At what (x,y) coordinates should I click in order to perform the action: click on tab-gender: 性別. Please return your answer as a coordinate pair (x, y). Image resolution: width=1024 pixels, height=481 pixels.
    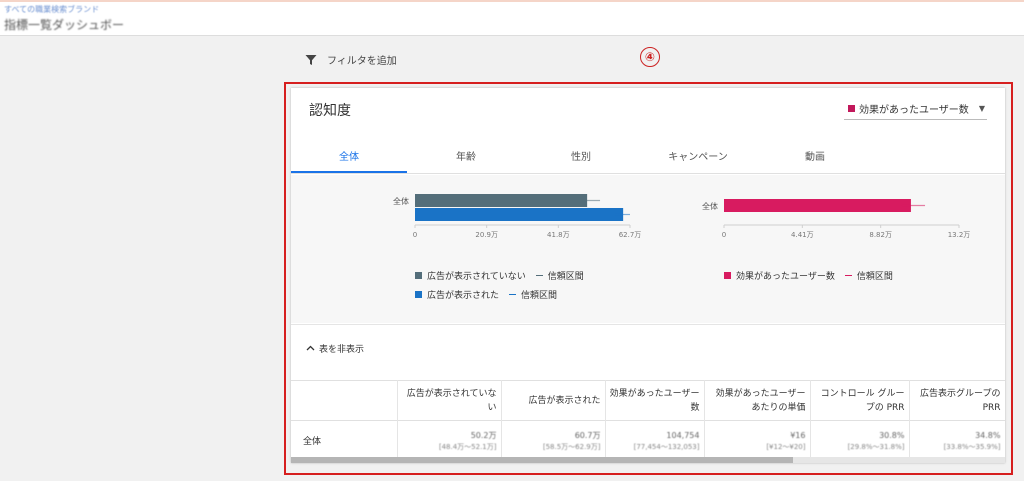
    Looking at the image, I should click on (581, 158).